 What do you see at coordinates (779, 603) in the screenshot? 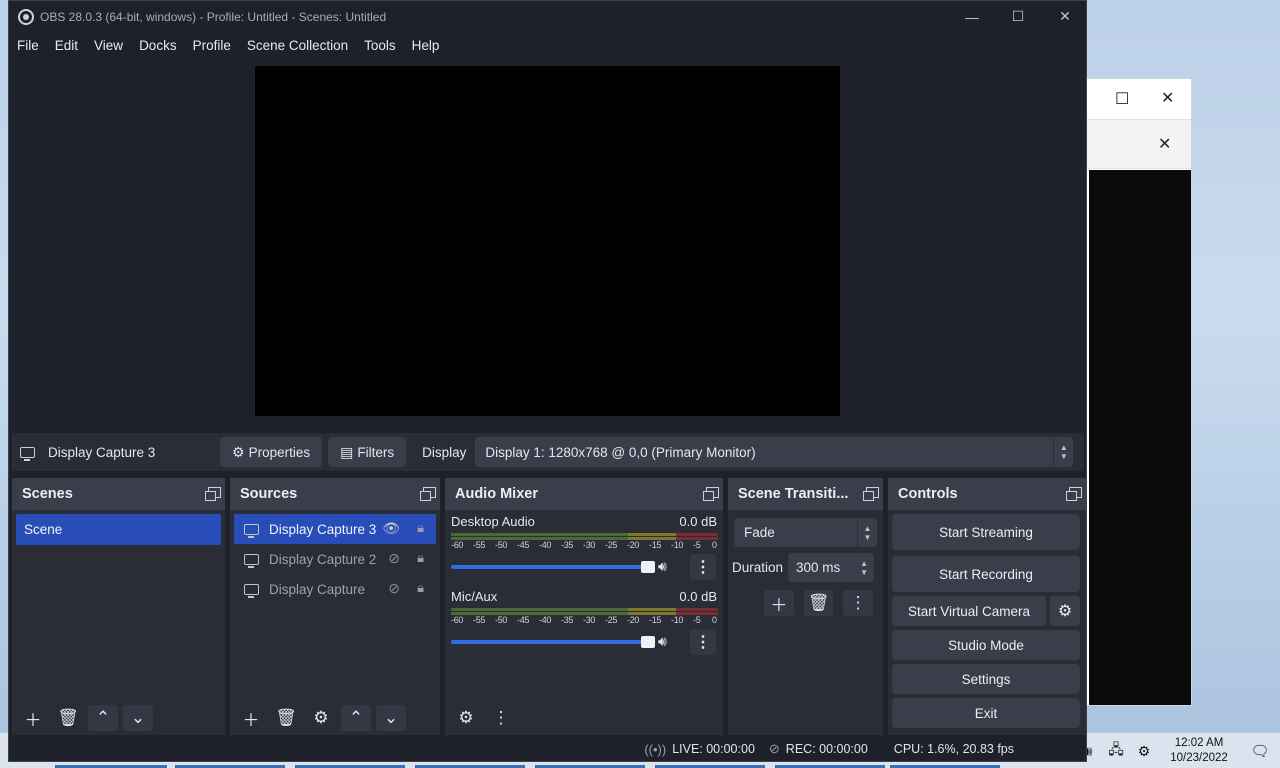
I see `add-transition-button: ＋` at bounding box center [779, 603].